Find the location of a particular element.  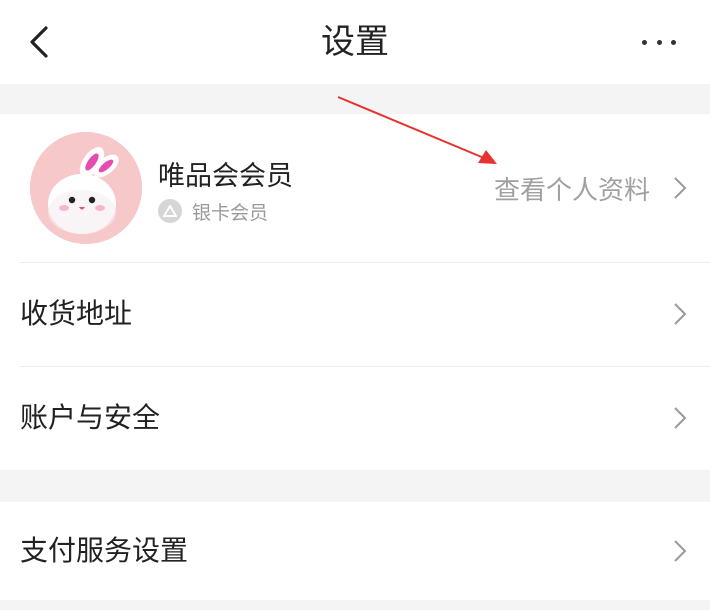

bunny-avatar-icon is located at coordinates (86, 188).